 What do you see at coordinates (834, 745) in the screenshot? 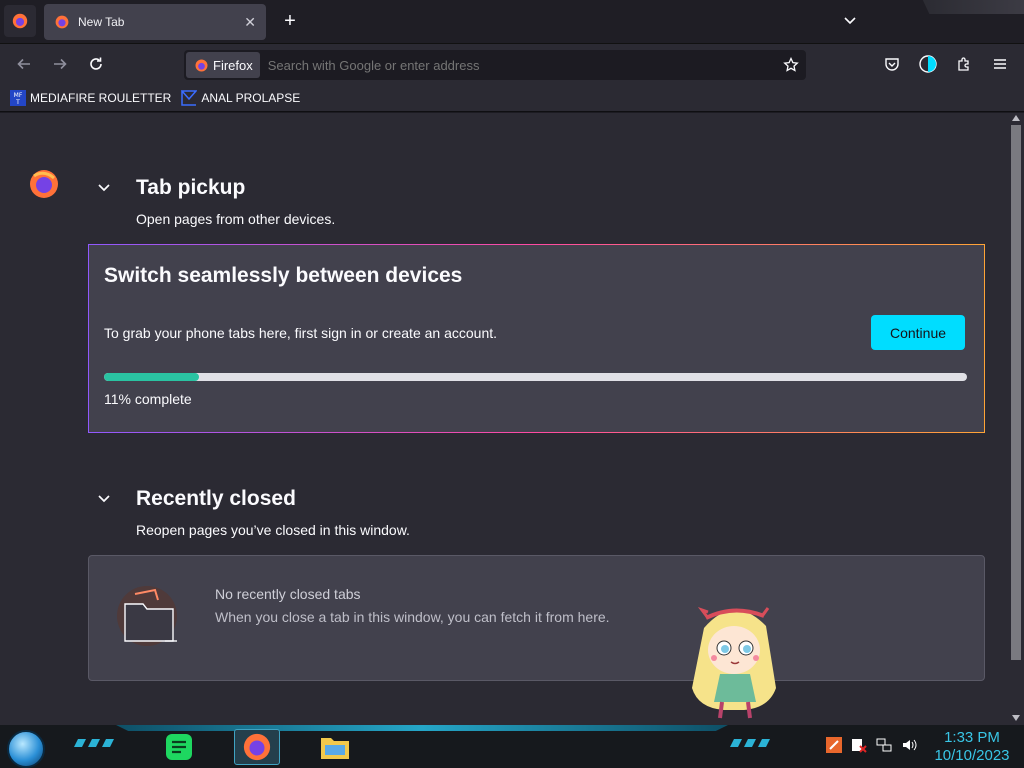
I see `app-tray-icon` at bounding box center [834, 745].